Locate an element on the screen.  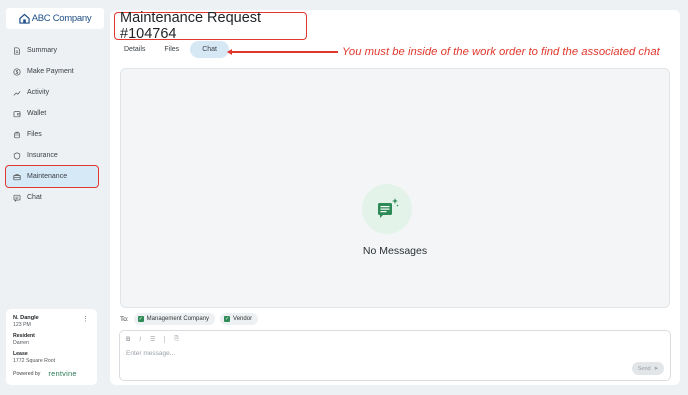
house-icon is located at coordinates (24, 18).